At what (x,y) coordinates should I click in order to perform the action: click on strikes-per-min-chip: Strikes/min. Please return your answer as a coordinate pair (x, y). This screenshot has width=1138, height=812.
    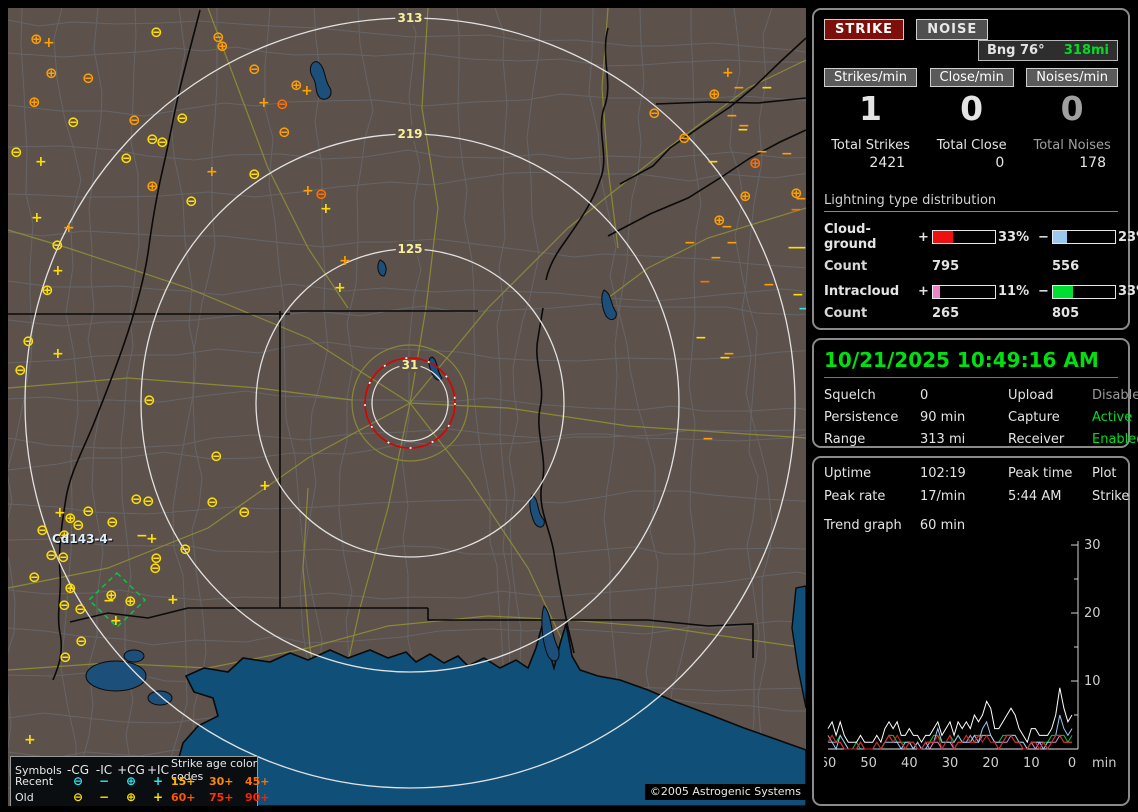
    Looking at the image, I should click on (871, 77).